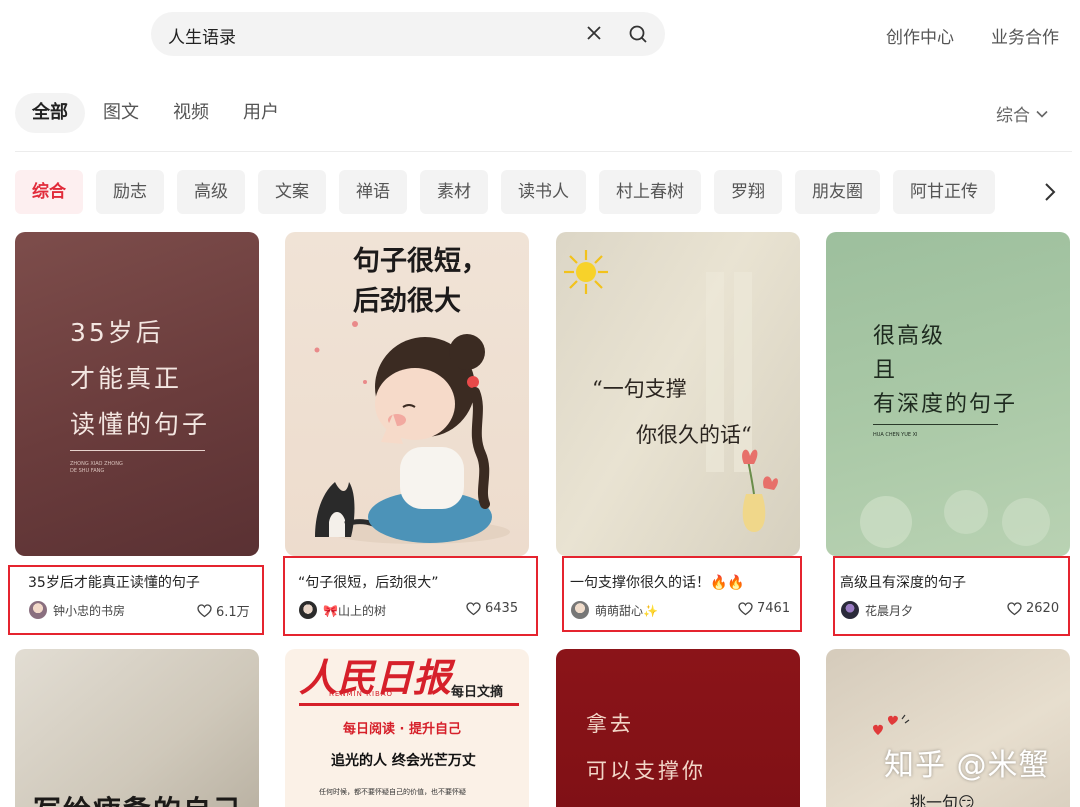 The width and height of the screenshot is (1080, 807). I want to click on chip: 朋友圈, so click(837, 192).